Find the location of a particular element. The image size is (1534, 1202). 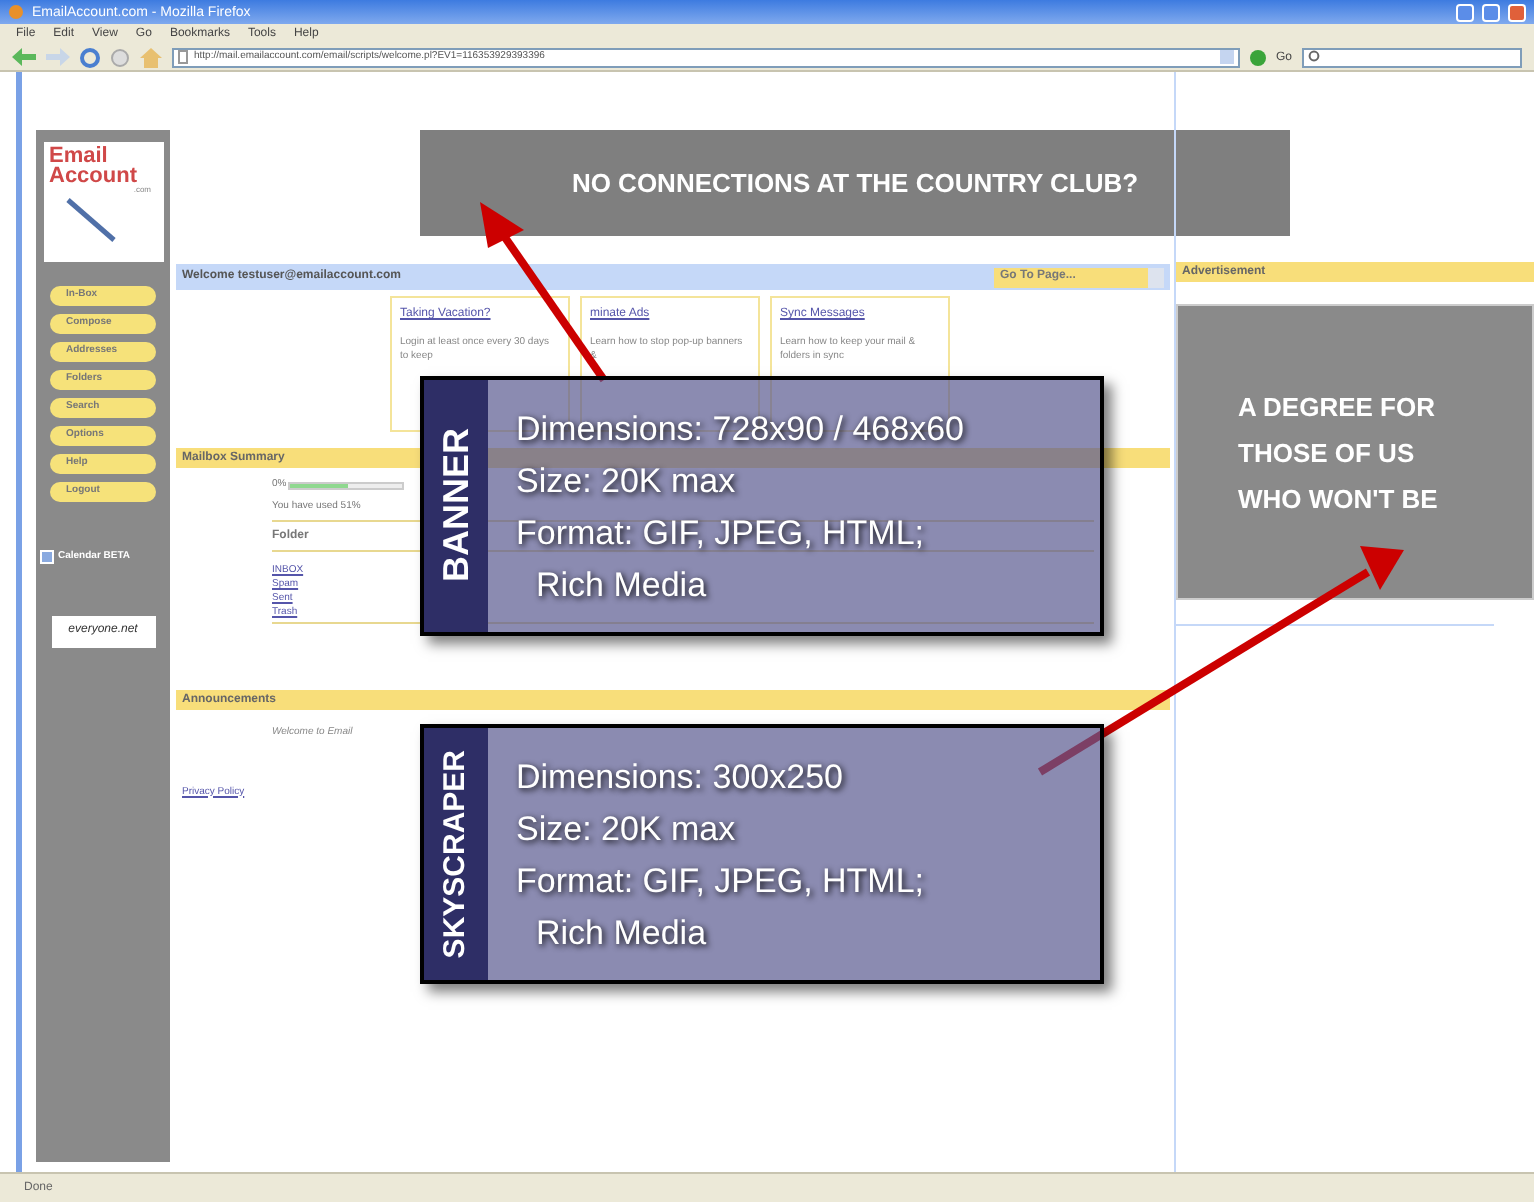

minimize-icon is located at coordinates (1465, 12).